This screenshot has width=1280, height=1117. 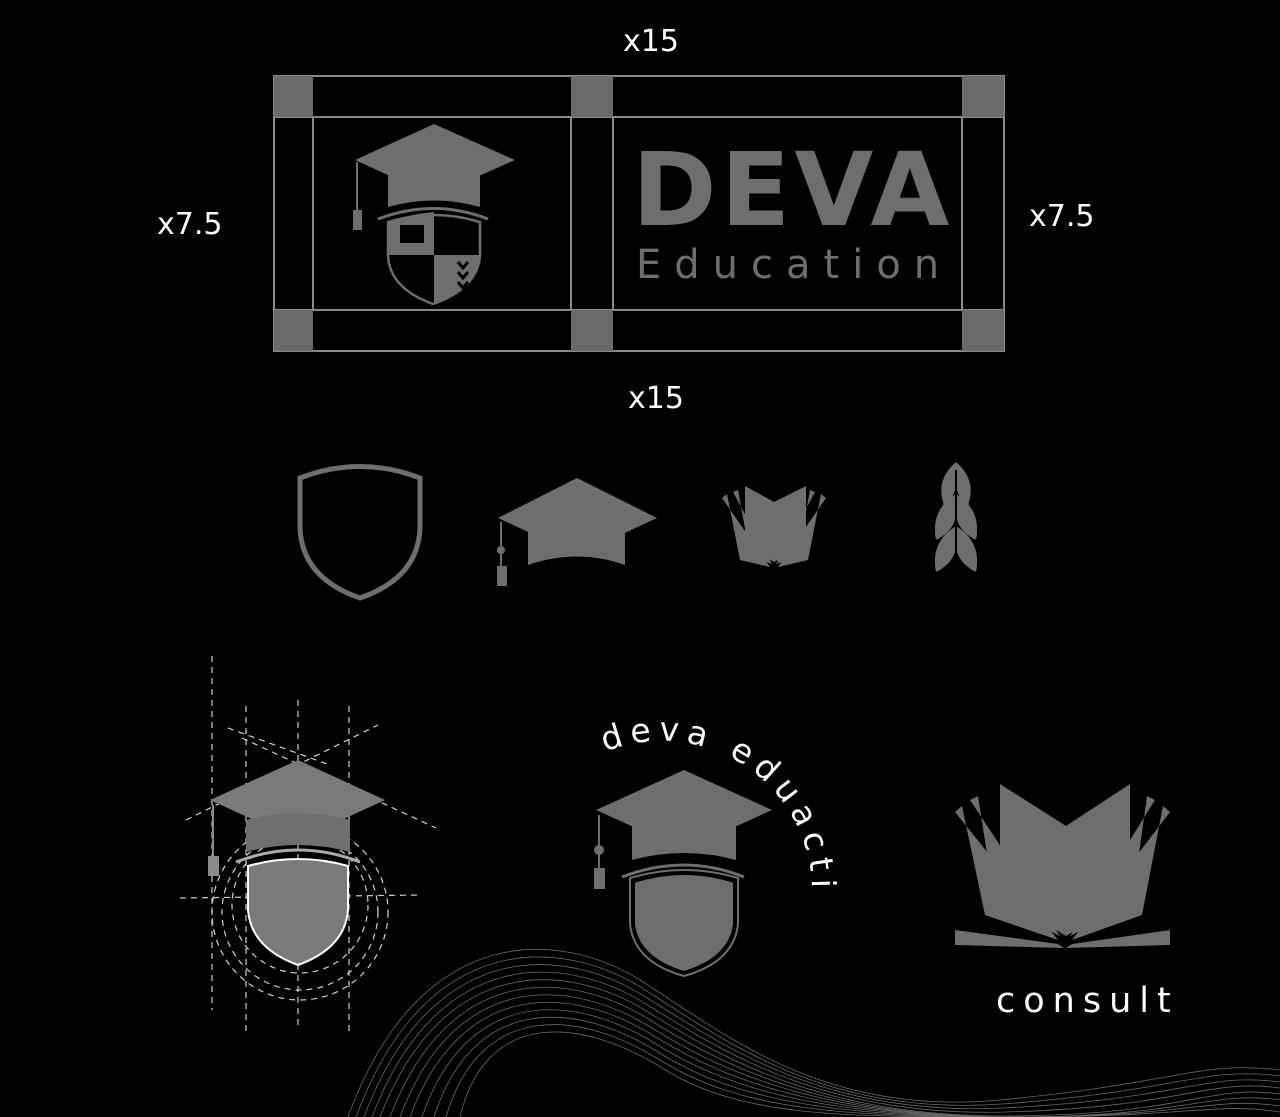 What do you see at coordinates (683, 874) in the screenshot?
I see `badge-emblem` at bounding box center [683, 874].